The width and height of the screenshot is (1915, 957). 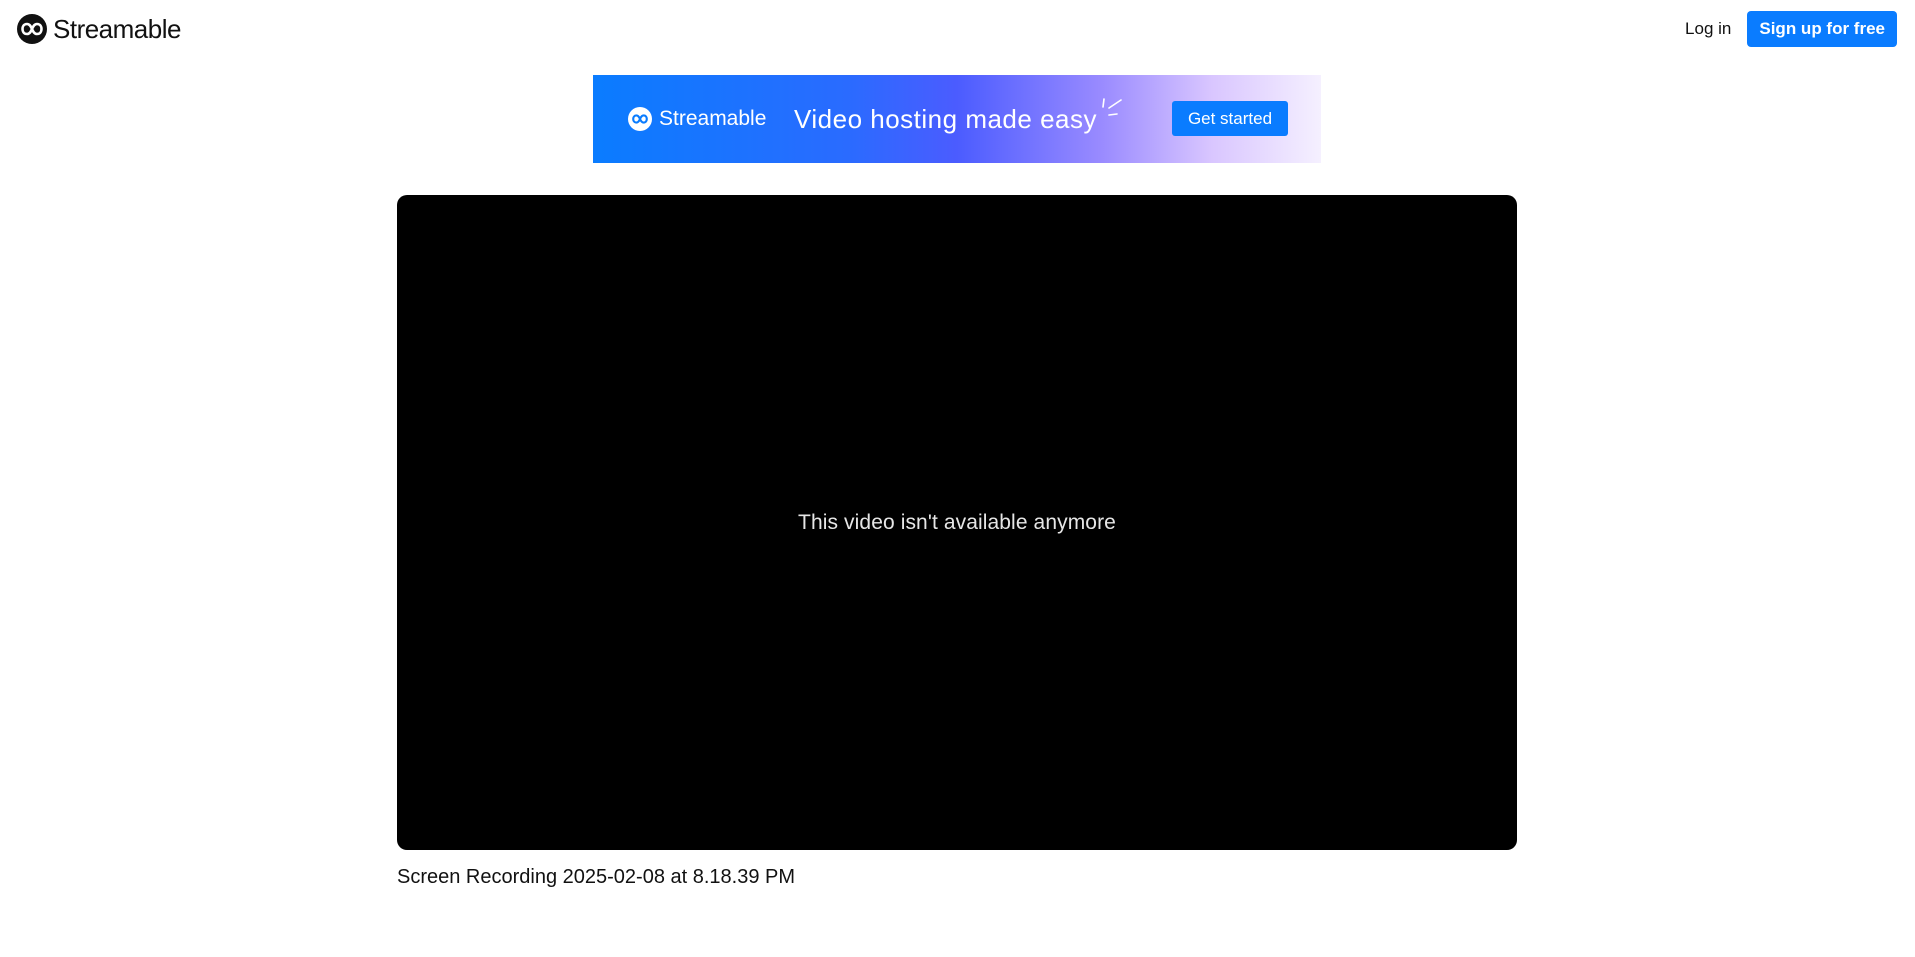 I want to click on sparkle-icon, so click(x=1112, y=107).